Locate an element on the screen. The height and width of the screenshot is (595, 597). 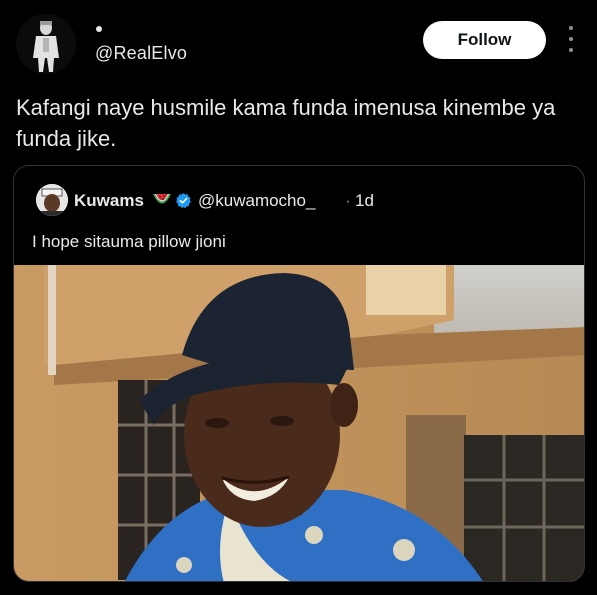
author-avatar-image is located at coordinates (46, 44).